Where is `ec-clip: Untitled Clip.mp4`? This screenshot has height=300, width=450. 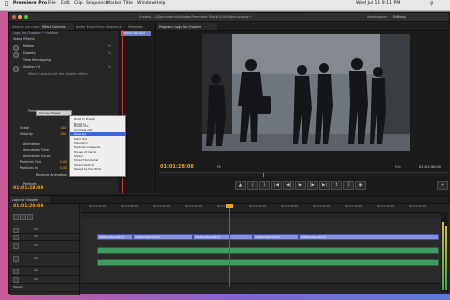 ec-clip: Untitled Clip.mp4 is located at coordinates (136, 33).